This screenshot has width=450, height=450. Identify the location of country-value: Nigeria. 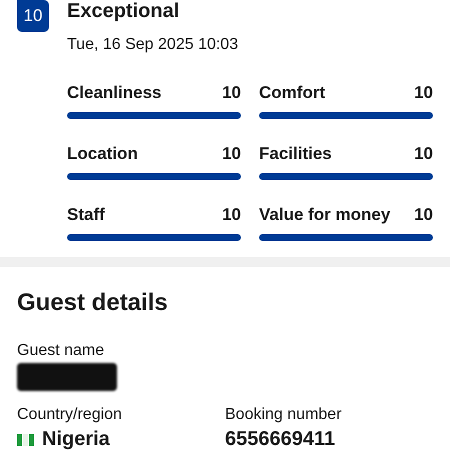
(76, 439).